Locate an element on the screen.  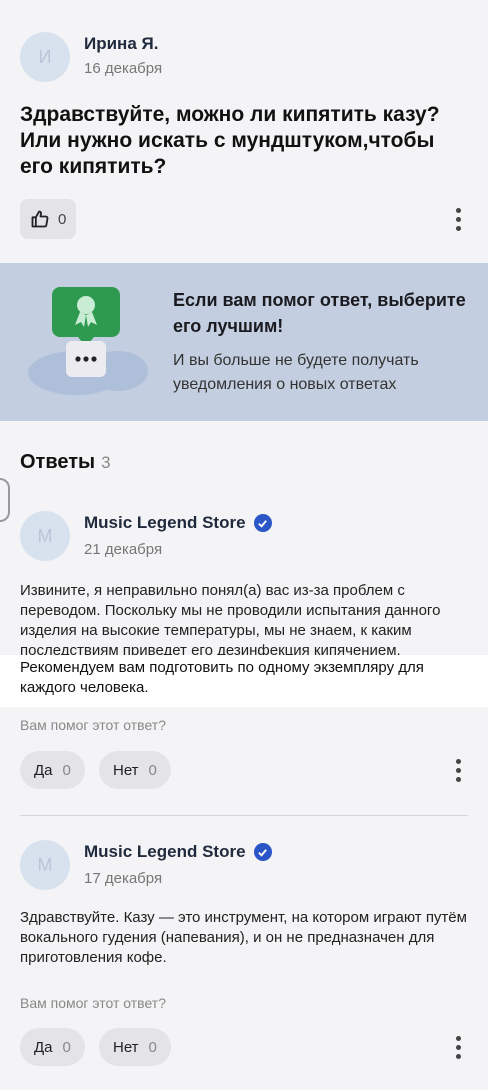
question-author-name: Ирина Я. is located at coordinates (121, 43).